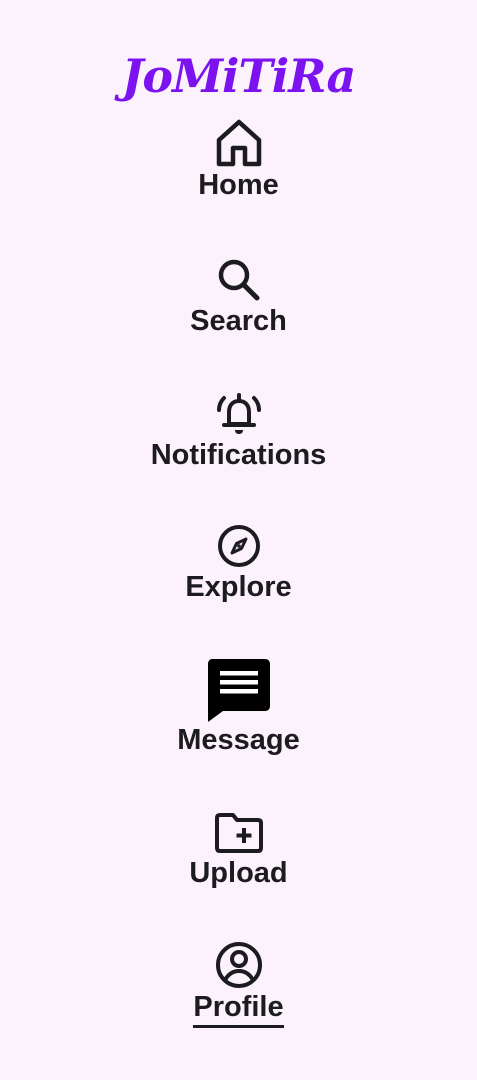 The image size is (477, 1080). Describe the element at coordinates (239, 280) in the screenshot. I see `search-icon` at that location.